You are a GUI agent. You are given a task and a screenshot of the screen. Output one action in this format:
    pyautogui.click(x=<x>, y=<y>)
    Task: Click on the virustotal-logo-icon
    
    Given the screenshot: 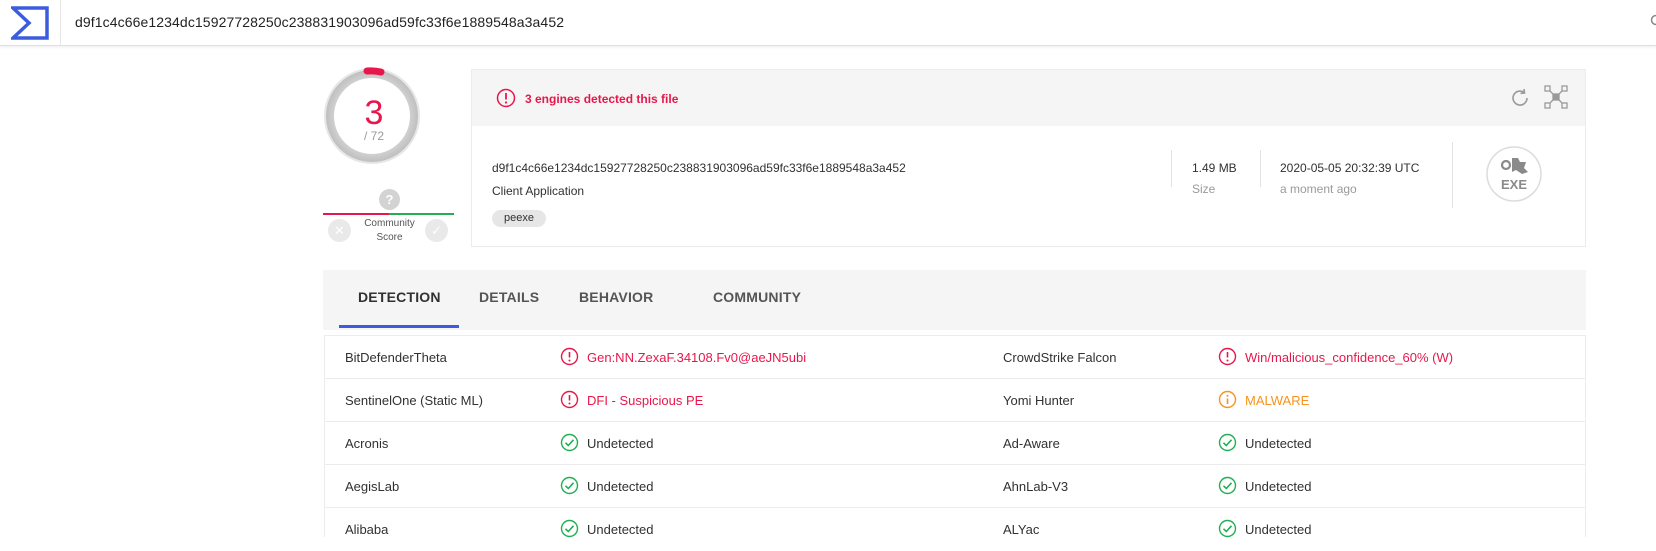 What is the action you would take?
    pyautogui.click(x=30, y=23)
    